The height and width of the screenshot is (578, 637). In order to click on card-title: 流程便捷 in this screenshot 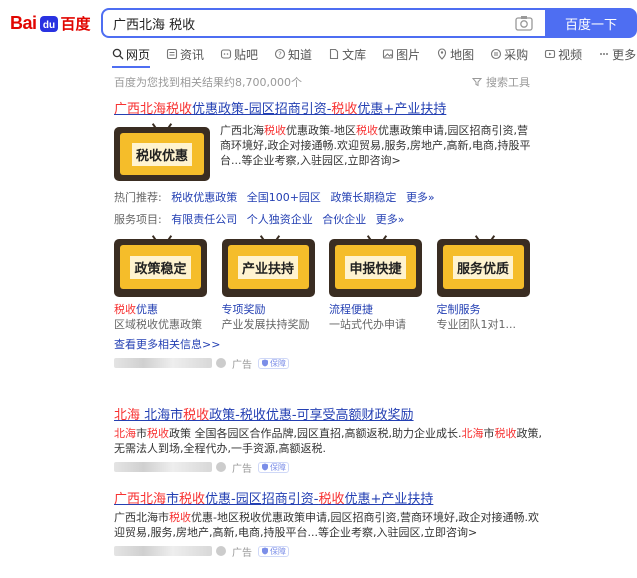, I will do `click(380, 310)`.